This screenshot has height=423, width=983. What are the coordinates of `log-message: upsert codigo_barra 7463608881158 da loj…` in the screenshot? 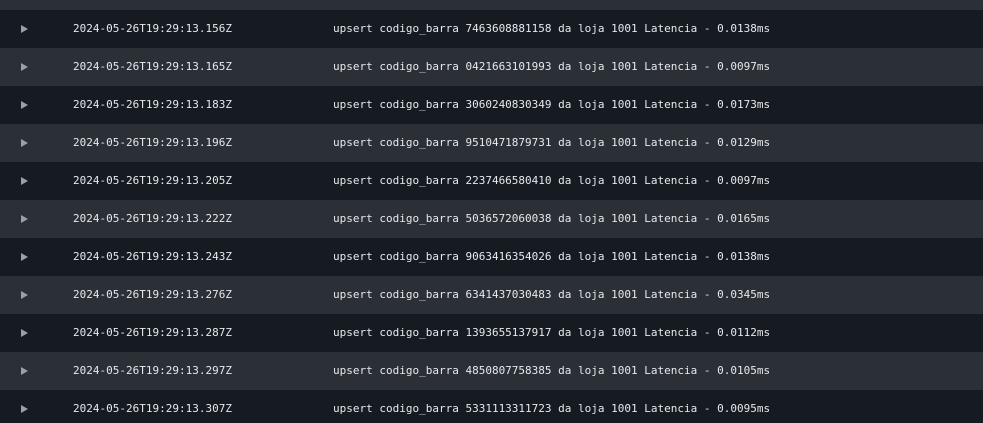 It's located at (552, 28).